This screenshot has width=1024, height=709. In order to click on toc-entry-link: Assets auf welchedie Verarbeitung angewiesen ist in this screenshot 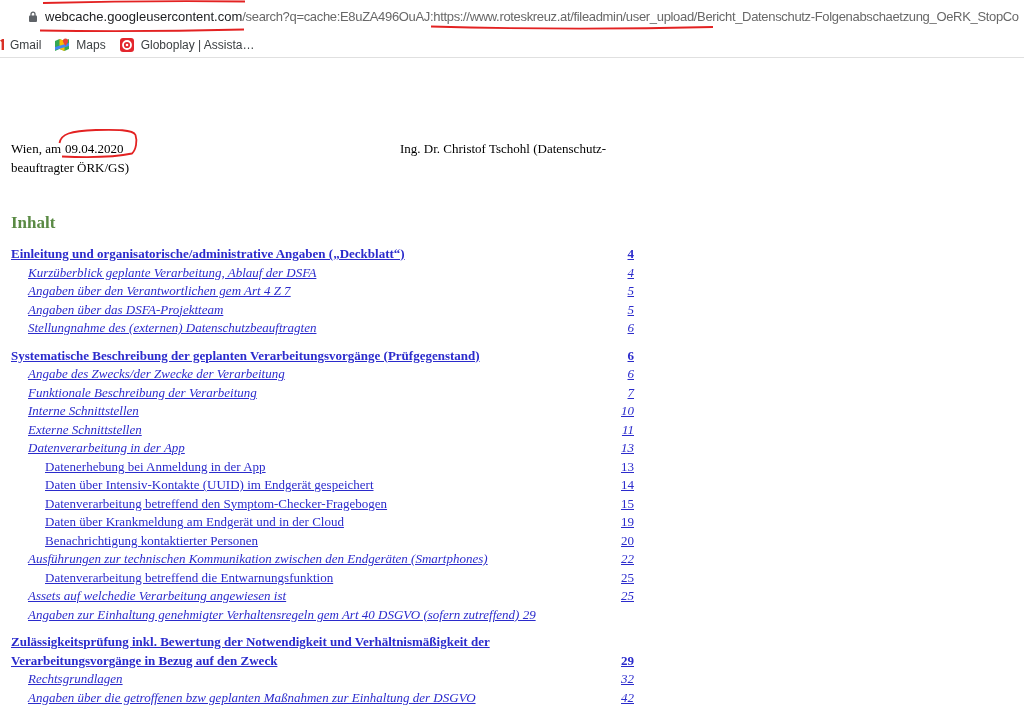, I will do `click(157, 596)`.